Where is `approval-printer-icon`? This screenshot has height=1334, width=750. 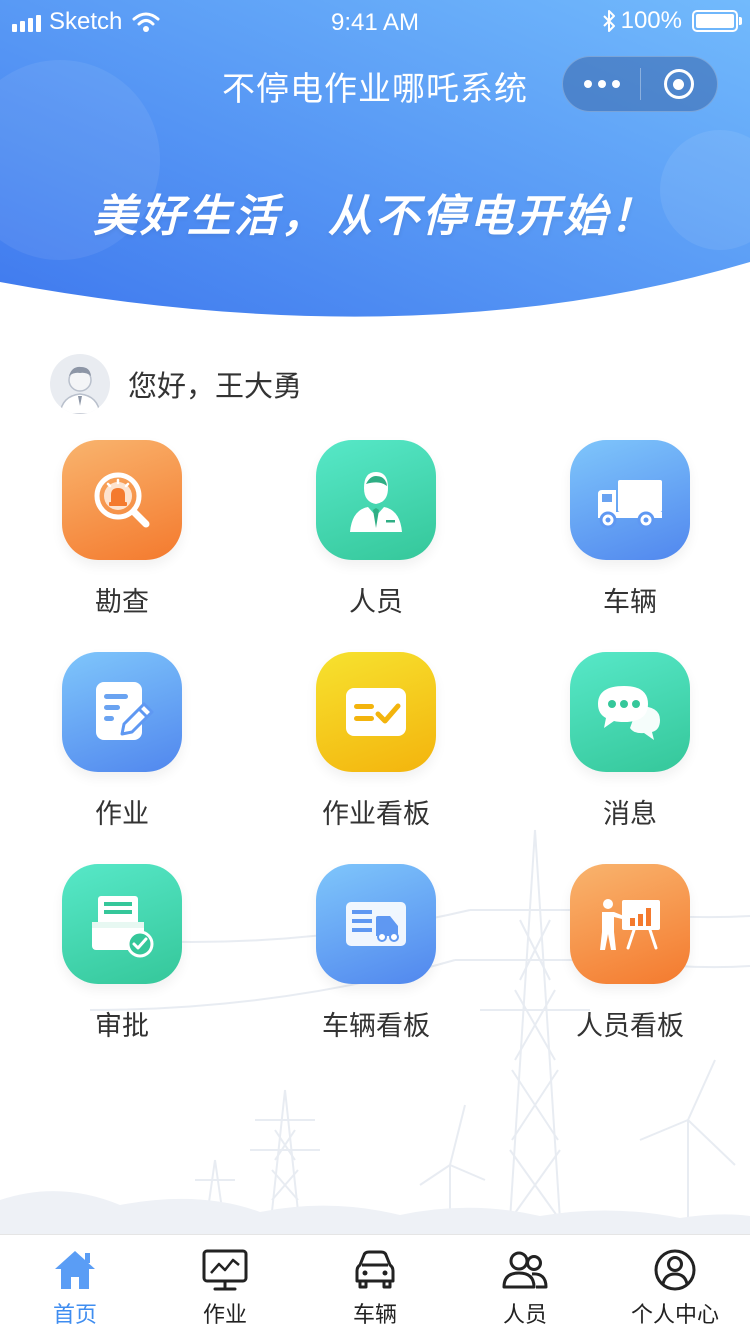
approval-printer-icon is located at coordinates (123, 927).